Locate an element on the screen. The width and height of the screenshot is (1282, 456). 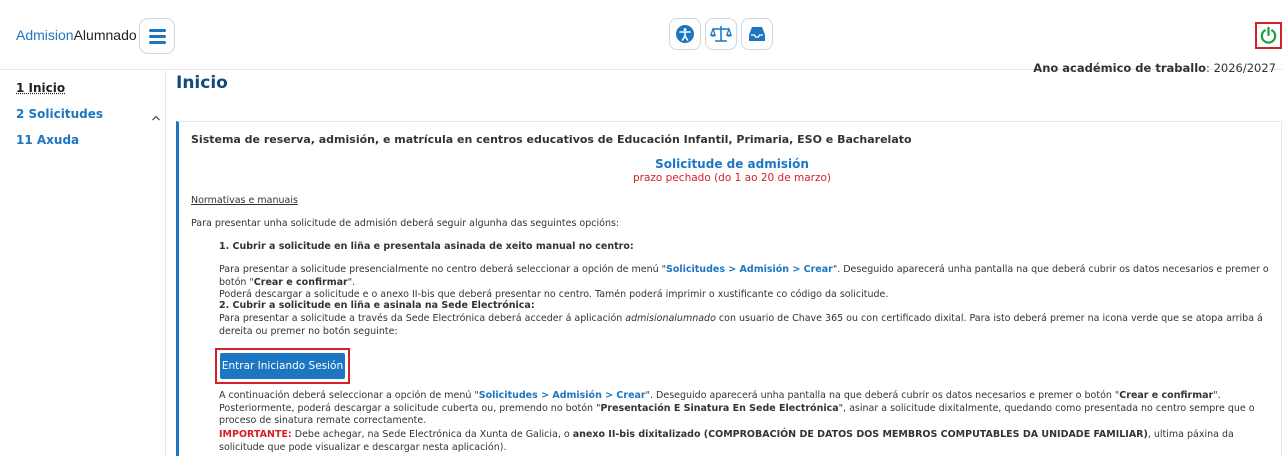
after-button-name: Crear e confirmar is located at coordinates (1166, 395).